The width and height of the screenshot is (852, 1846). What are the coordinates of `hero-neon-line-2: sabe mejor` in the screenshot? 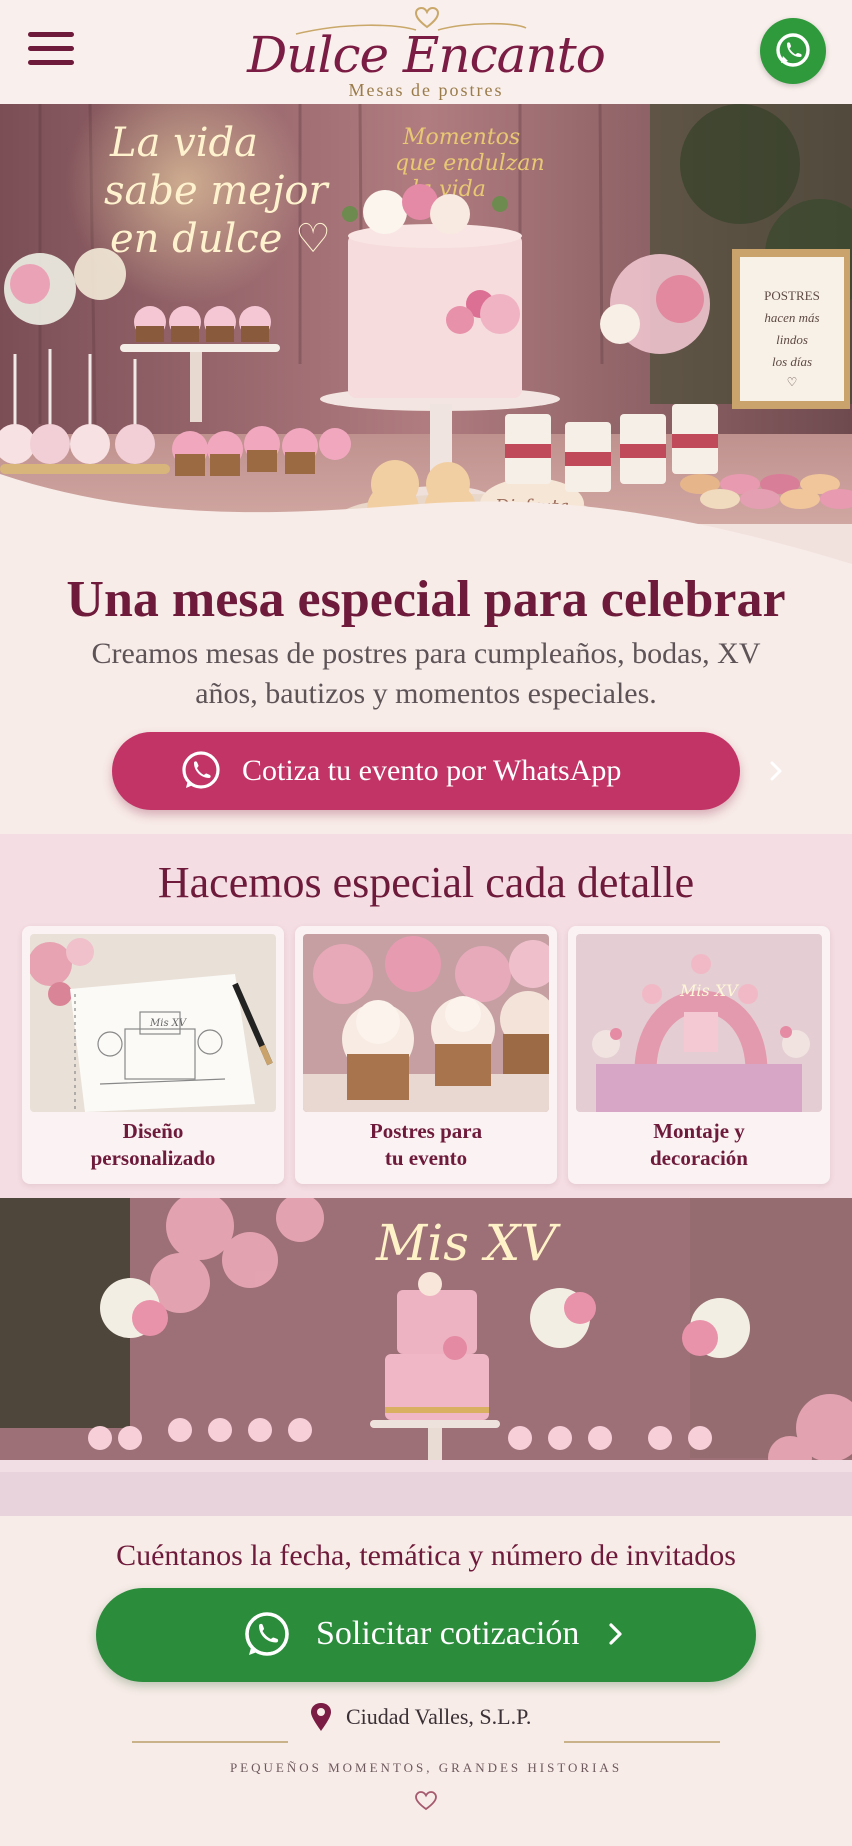 It's located at (217, 191).